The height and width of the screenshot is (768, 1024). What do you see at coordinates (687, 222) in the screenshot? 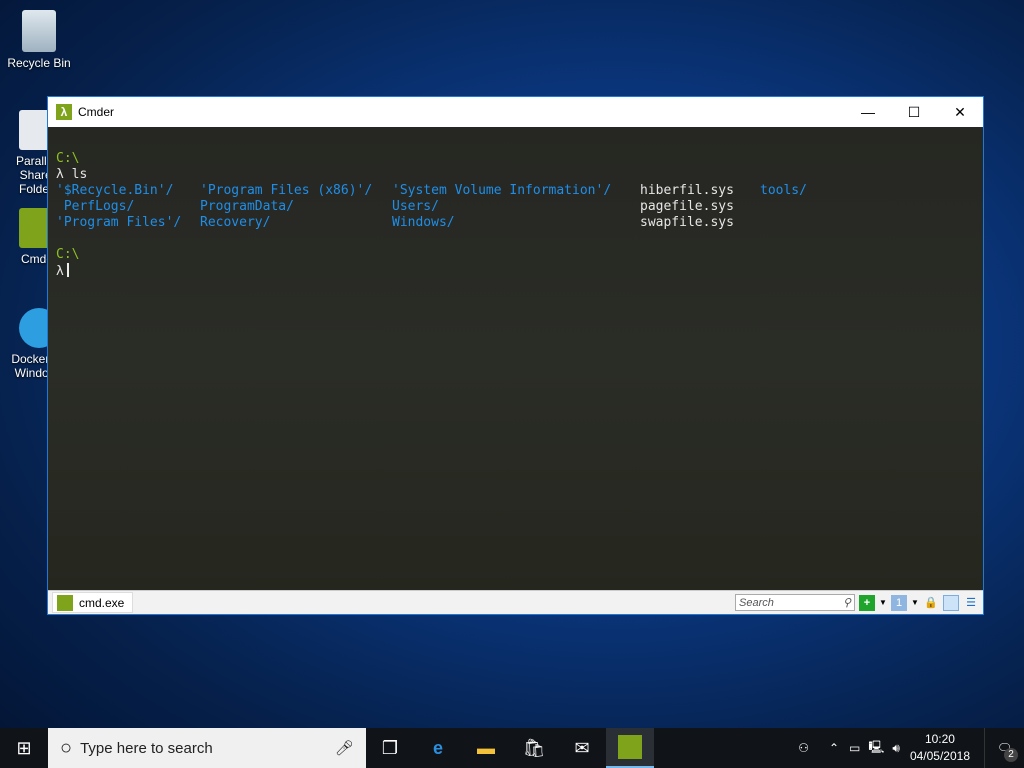
I see `file-entry: swapfile.sys` at bounding box center [687, 222].